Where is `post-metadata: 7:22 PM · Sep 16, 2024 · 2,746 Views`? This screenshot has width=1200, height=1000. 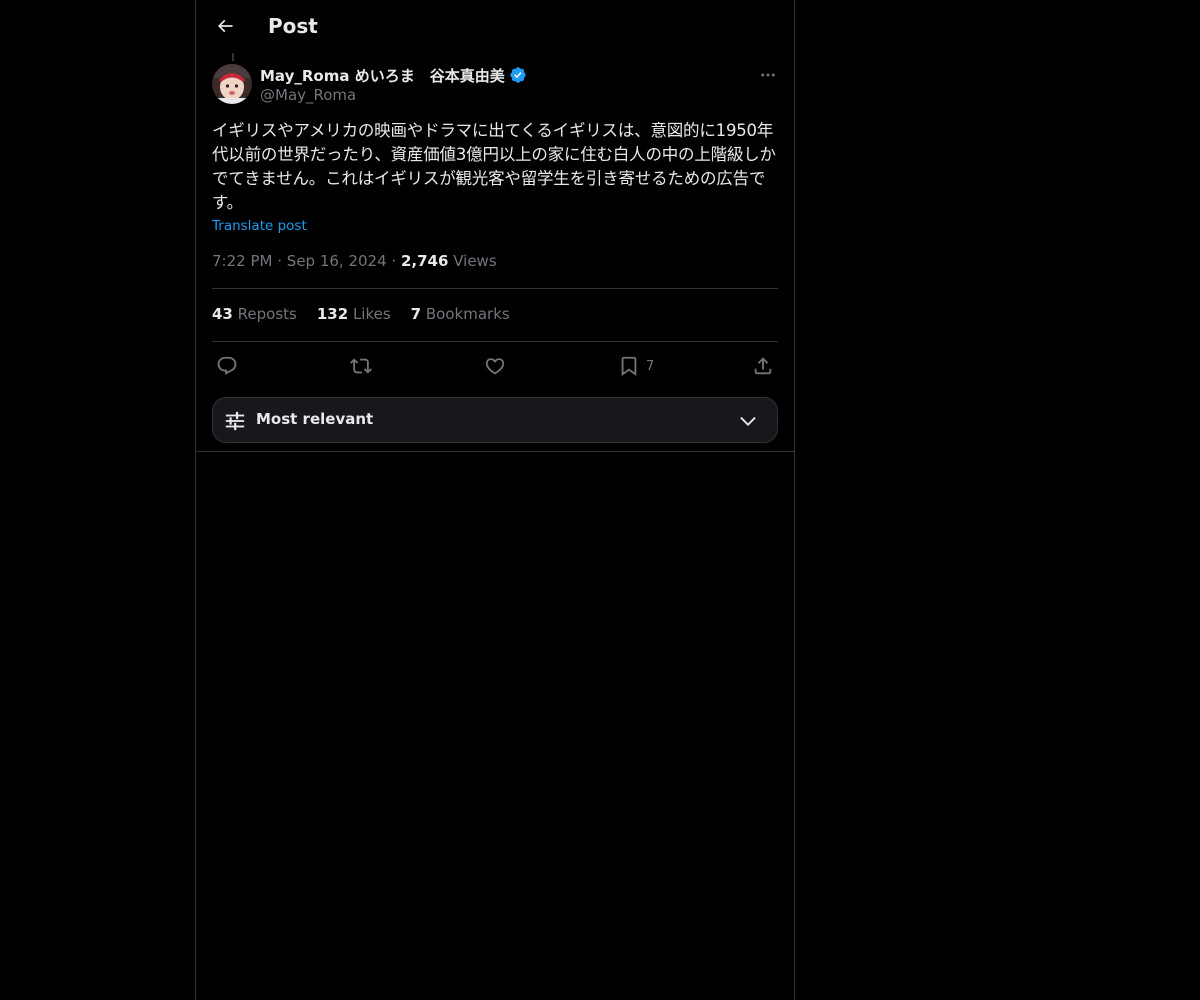 post-metadata: 7:22 PM · Sep 16, 2024 · 2,746 Views is located at coordinates (354, 261).